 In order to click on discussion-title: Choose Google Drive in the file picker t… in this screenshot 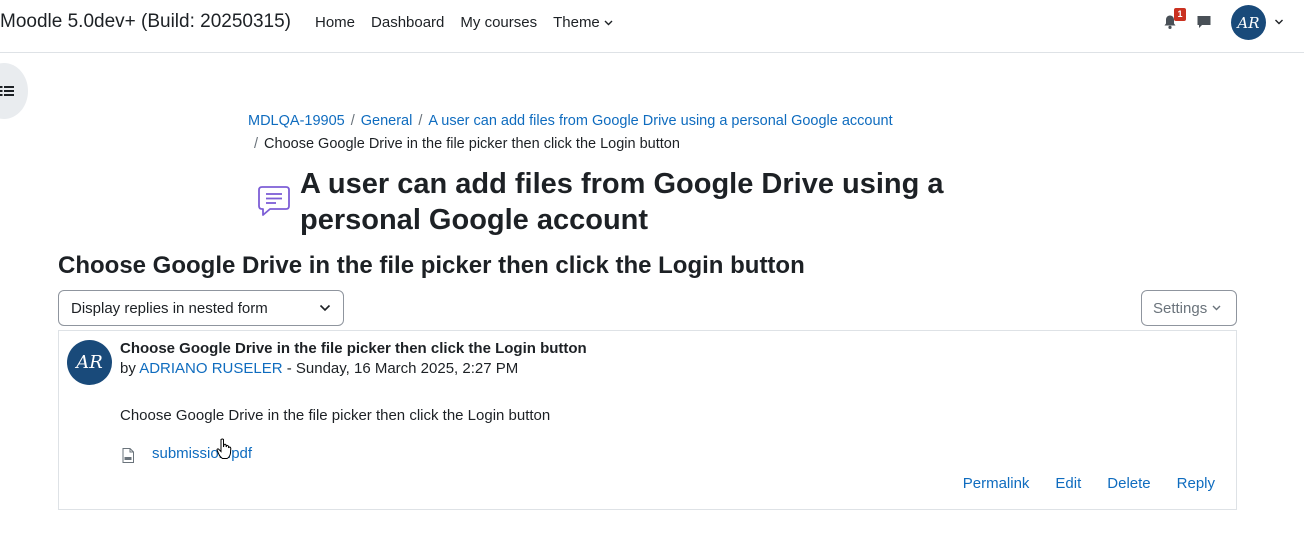, I will do `click(431, 265)`.